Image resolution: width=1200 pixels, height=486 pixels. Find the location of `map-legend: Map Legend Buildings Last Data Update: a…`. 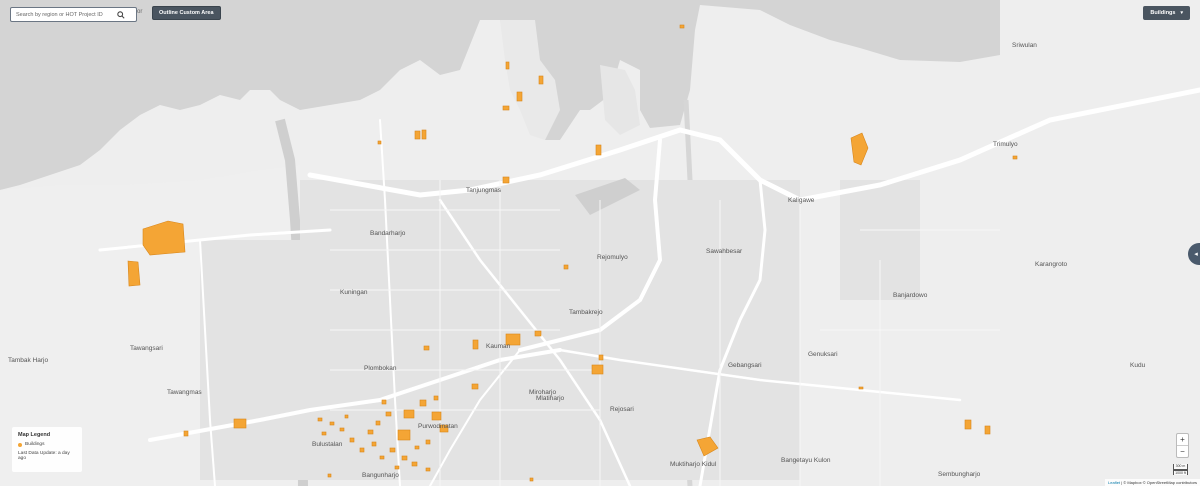

map-legend: Map Legend Buildings Last Data Update: a… is located at coordinates (47, 449).